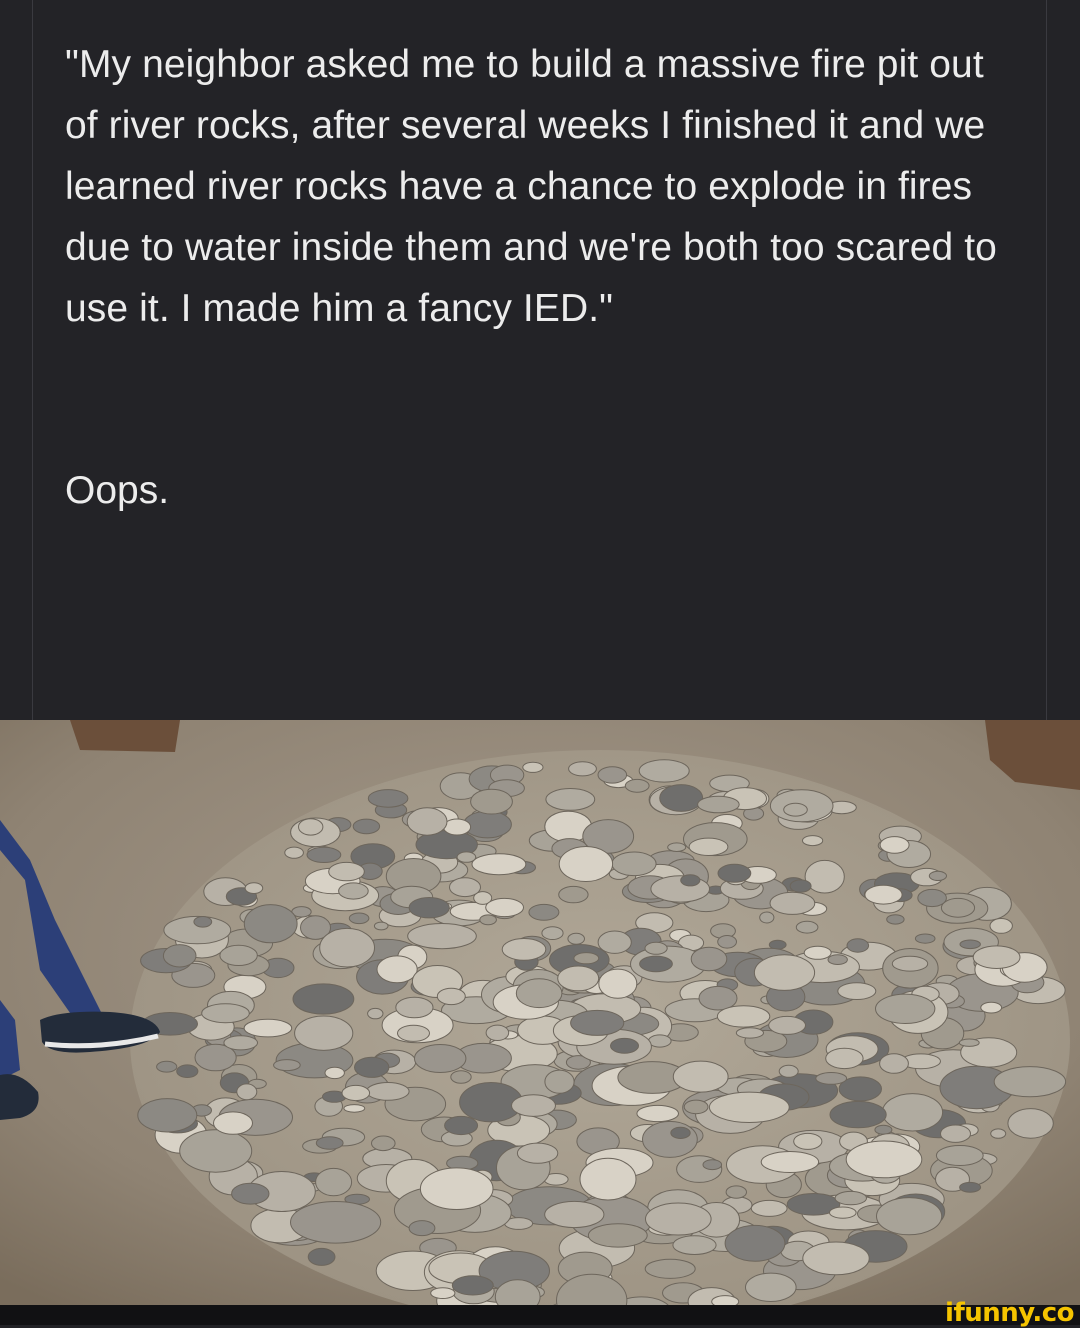 This screenshot has height=1328, width=1080. I want to click on panel-border-right, so click(1046, 360).